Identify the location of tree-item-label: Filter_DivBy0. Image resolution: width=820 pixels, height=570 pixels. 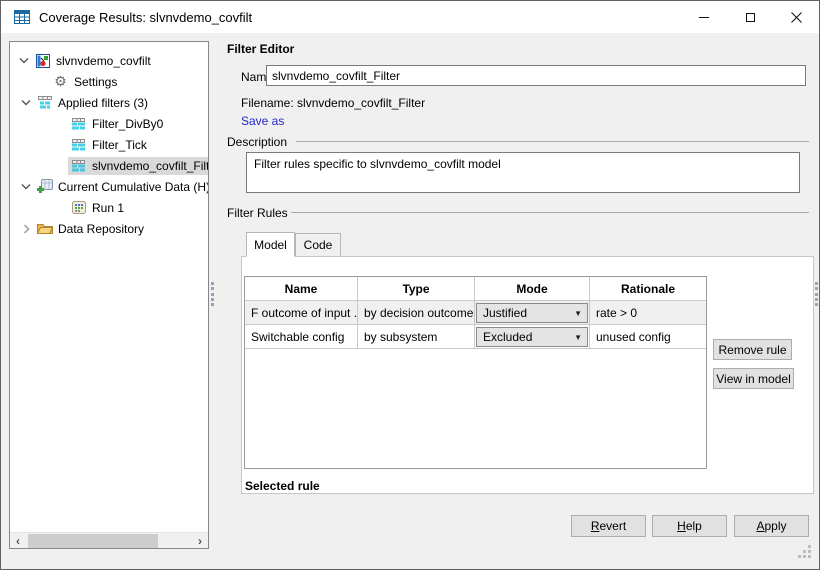
(128, 123).